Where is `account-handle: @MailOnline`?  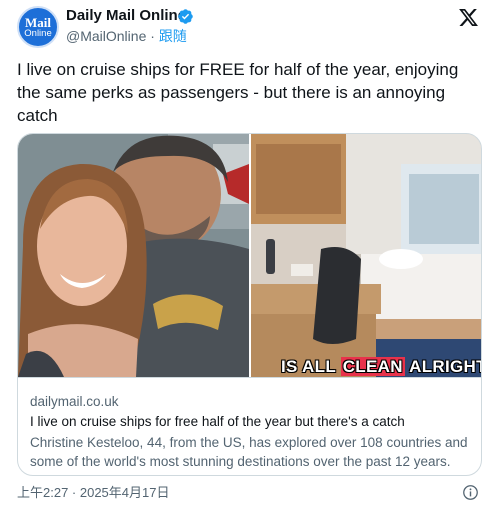 account-handle: @MailOnline is located at coordinates (106, 36).